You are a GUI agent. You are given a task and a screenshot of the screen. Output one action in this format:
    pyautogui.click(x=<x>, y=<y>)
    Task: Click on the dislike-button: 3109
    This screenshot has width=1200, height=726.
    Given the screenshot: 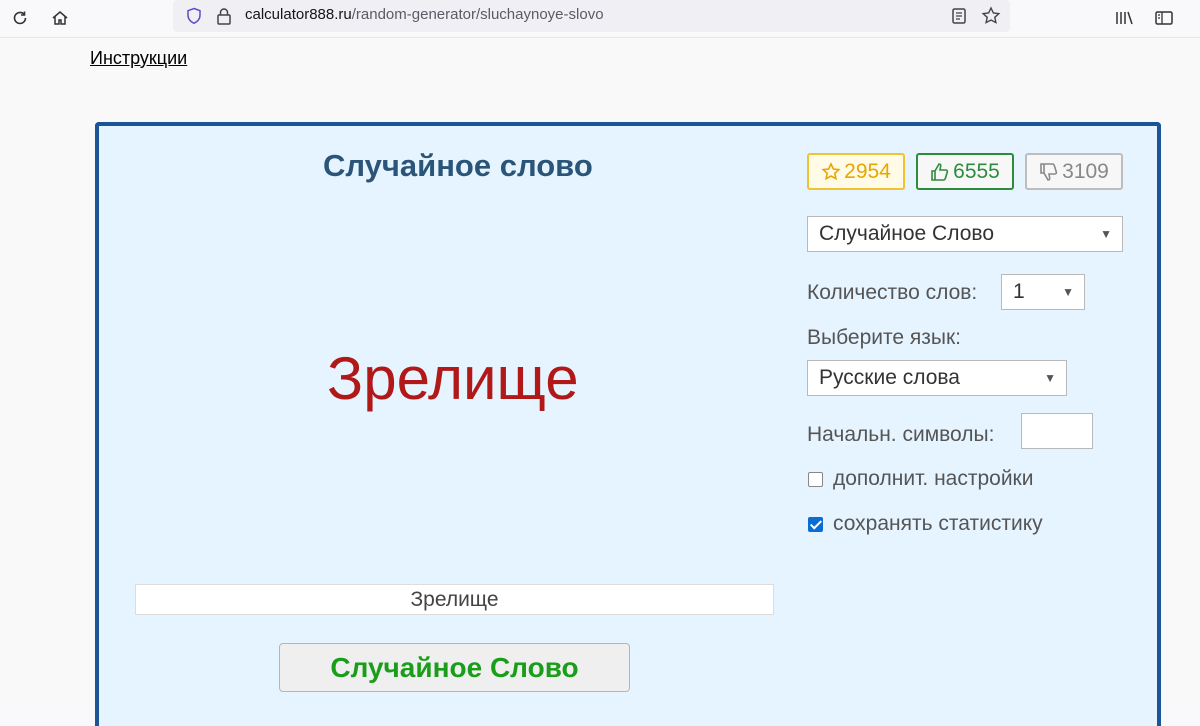 What is the action you would take?
    pyautogui.click(x=1074, y=171)
    